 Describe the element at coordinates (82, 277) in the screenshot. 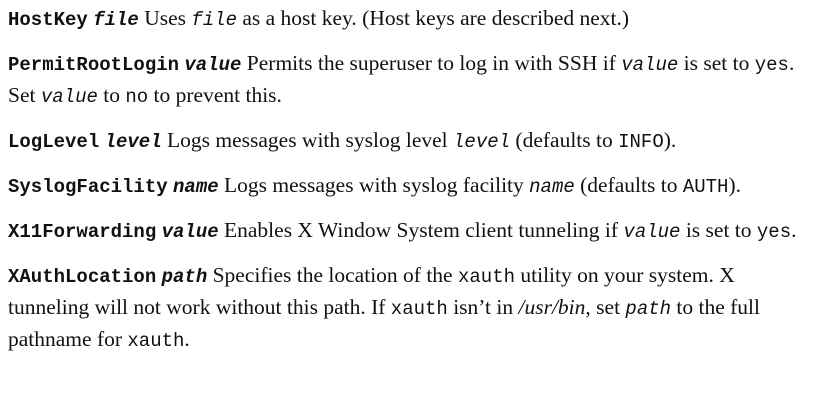

I see `option-keyword: XAuthLocation` at that location.